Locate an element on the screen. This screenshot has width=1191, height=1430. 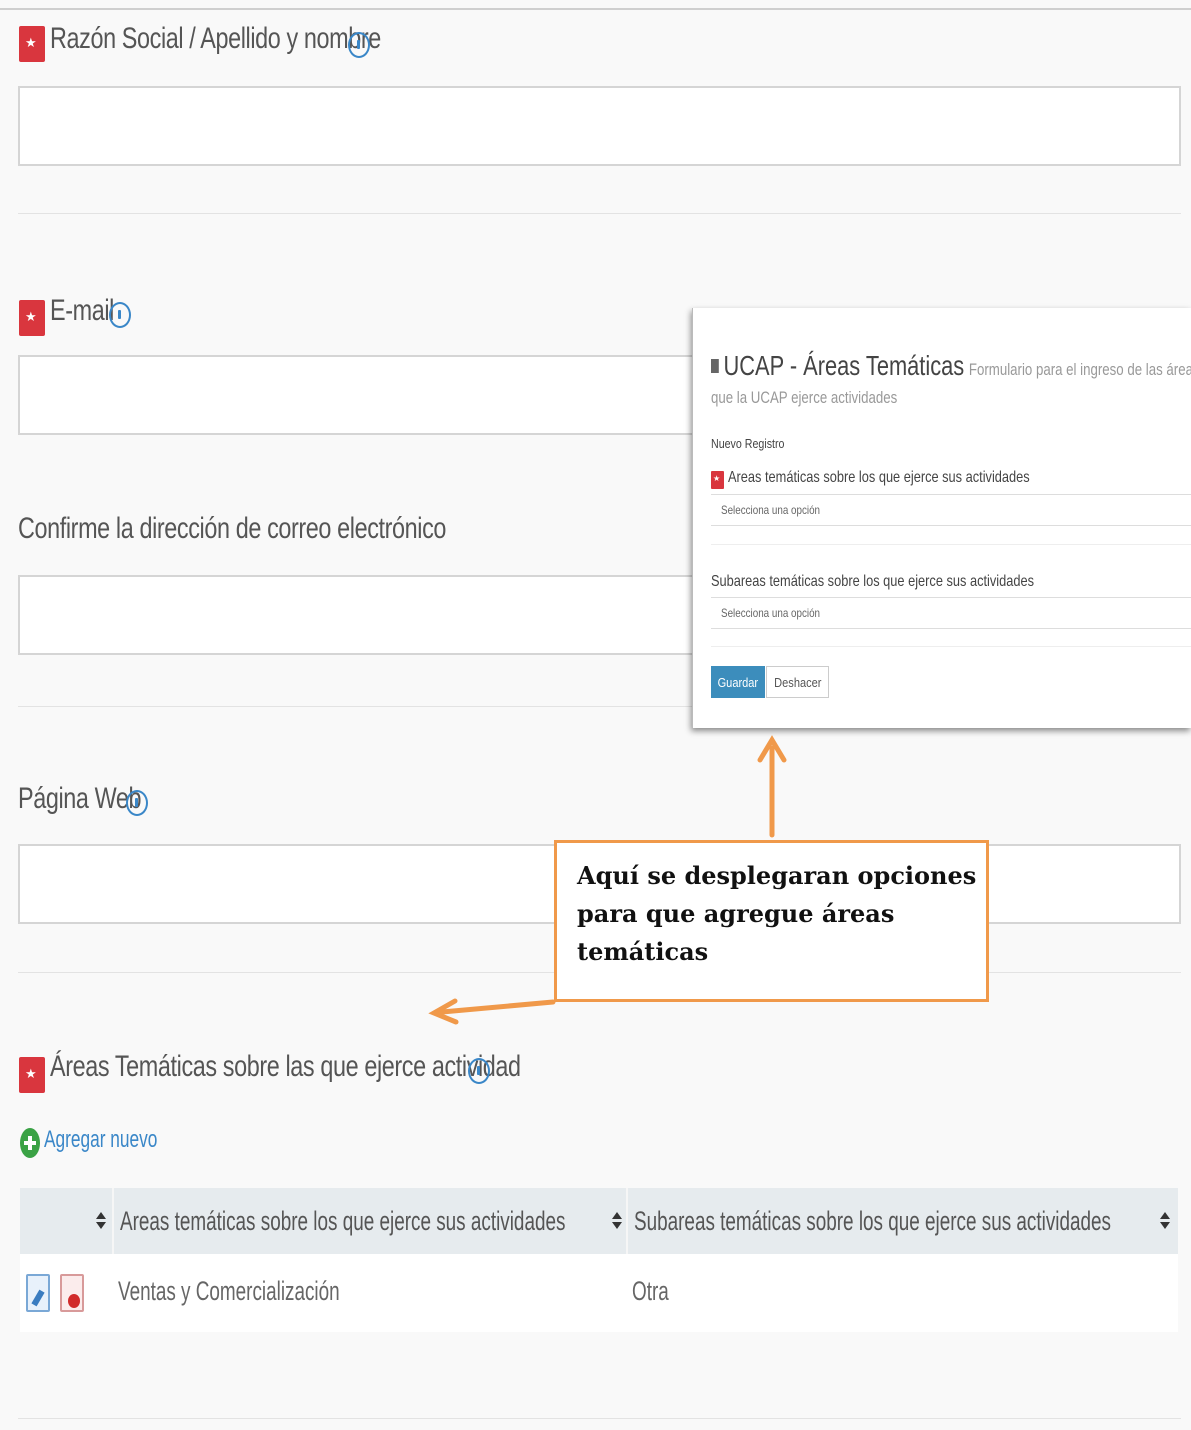
annotation-arrows is located at coordinates (607, 880).